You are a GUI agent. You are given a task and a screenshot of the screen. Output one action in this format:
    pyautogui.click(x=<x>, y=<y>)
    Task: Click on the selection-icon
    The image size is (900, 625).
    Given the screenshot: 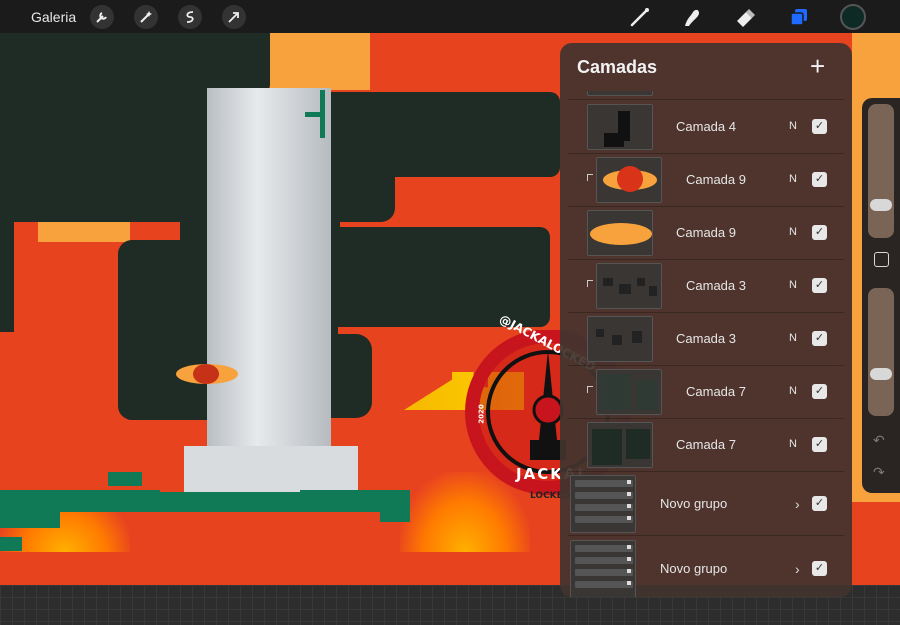 What is the action you would take?
    pyautogui.click(x=190, y=17)
    